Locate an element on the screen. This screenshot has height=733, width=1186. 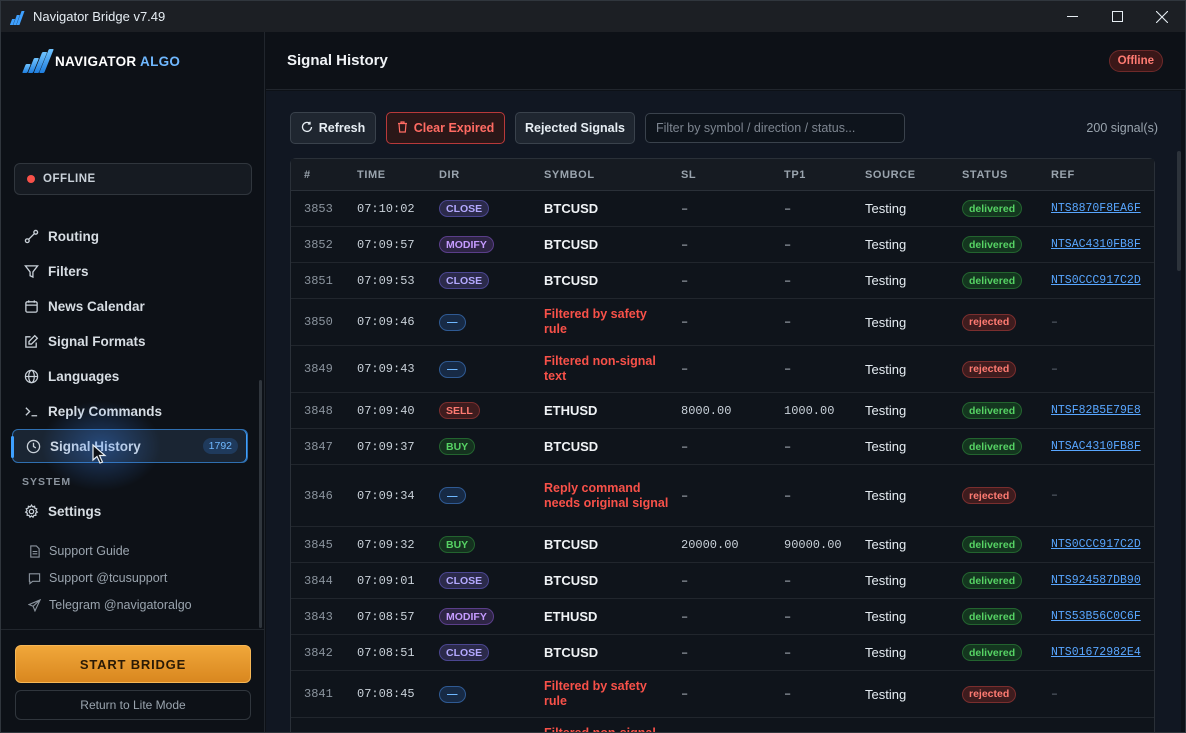
sidebar-item-signal-formats: Signal Formats is located at coordinates (129, 341).